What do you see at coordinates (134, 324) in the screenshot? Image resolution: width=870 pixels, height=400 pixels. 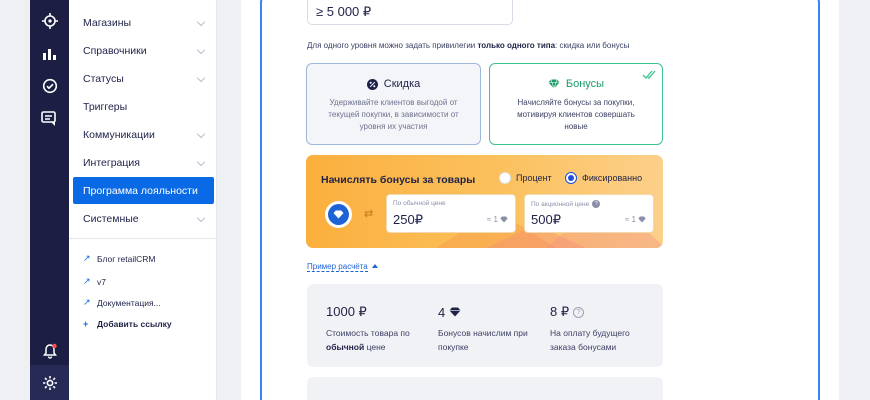 I see `add-link-label: Добавить ссылку` at bounding box center [134, 324].